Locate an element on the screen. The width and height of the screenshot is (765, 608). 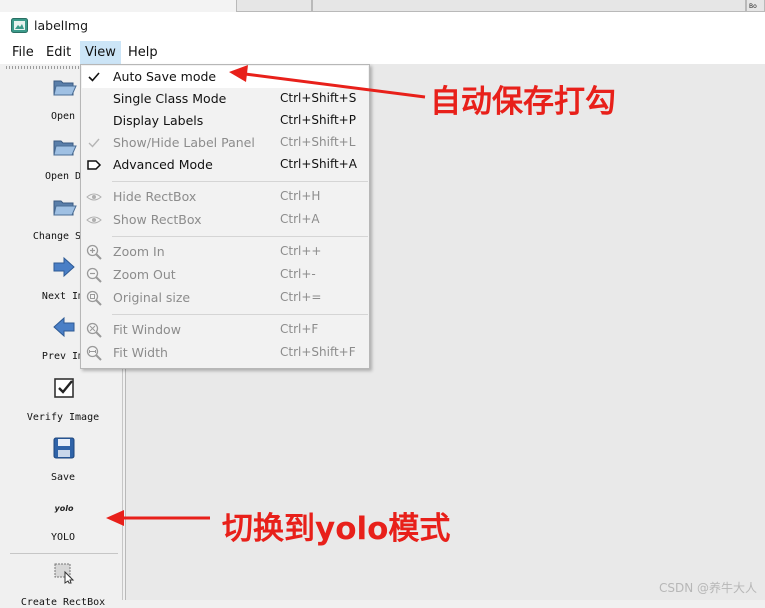
autosave-arrow is located at coordinates (327, 82).